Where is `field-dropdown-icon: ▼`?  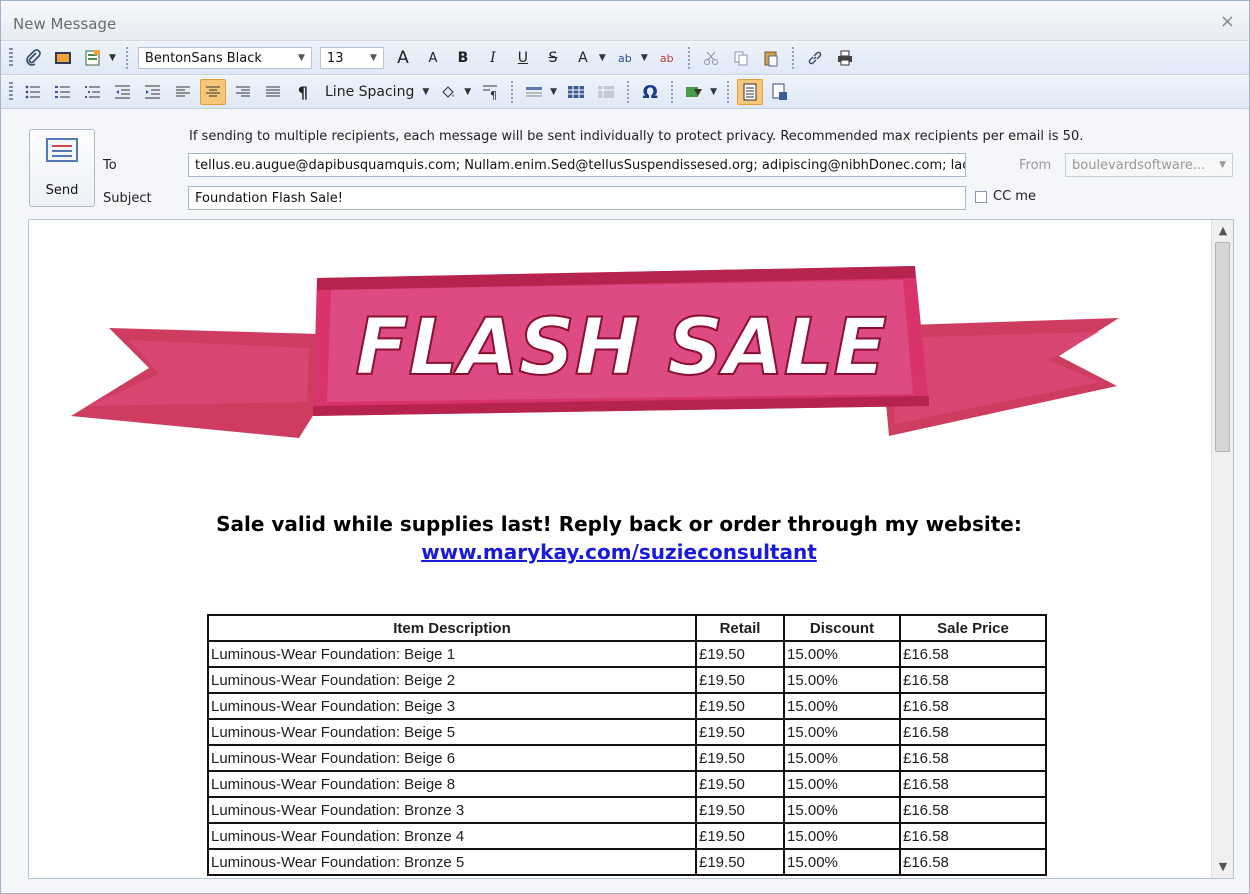
field-dropdown-icon: ▼ is located at coordinates (713, 92).